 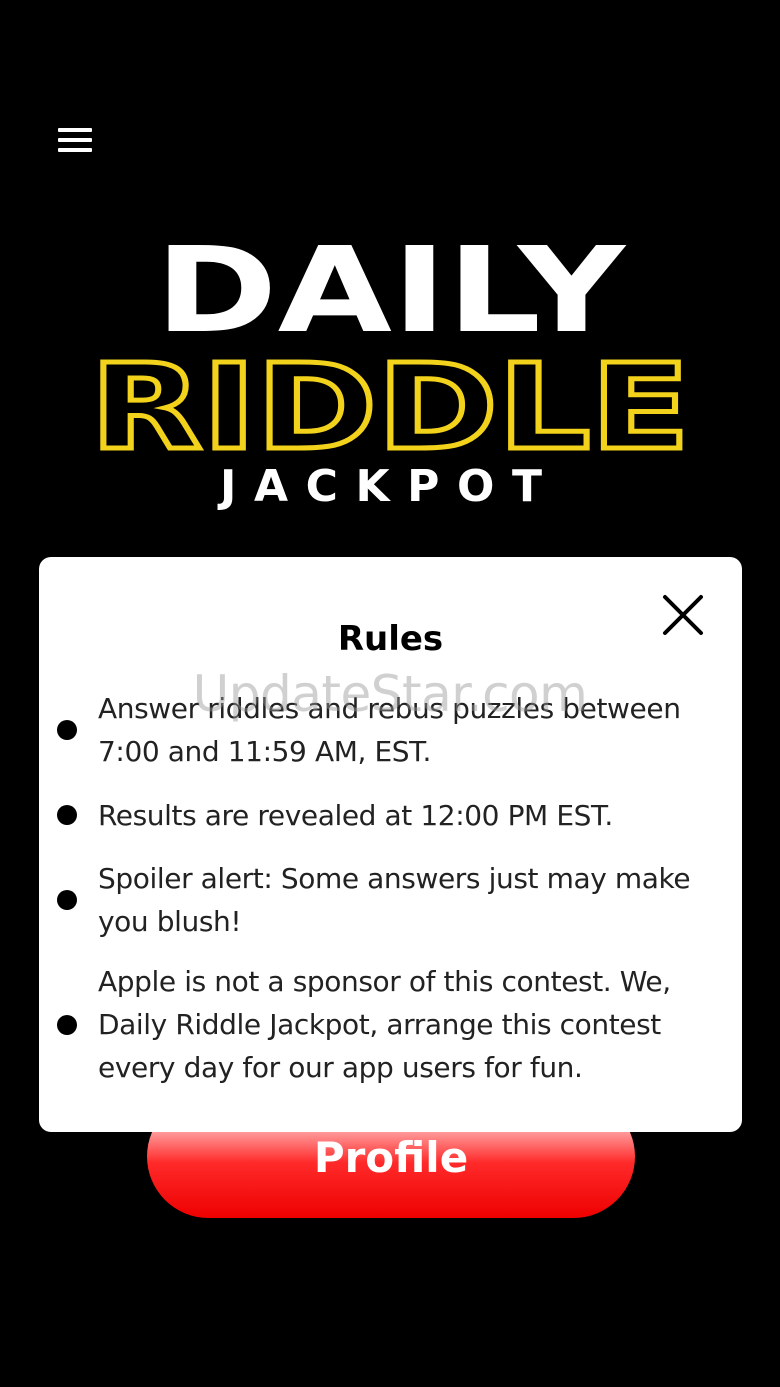 I want to click on rule-item: Results are revealed at 12:00 PM EST., so click(x=387, y=815).